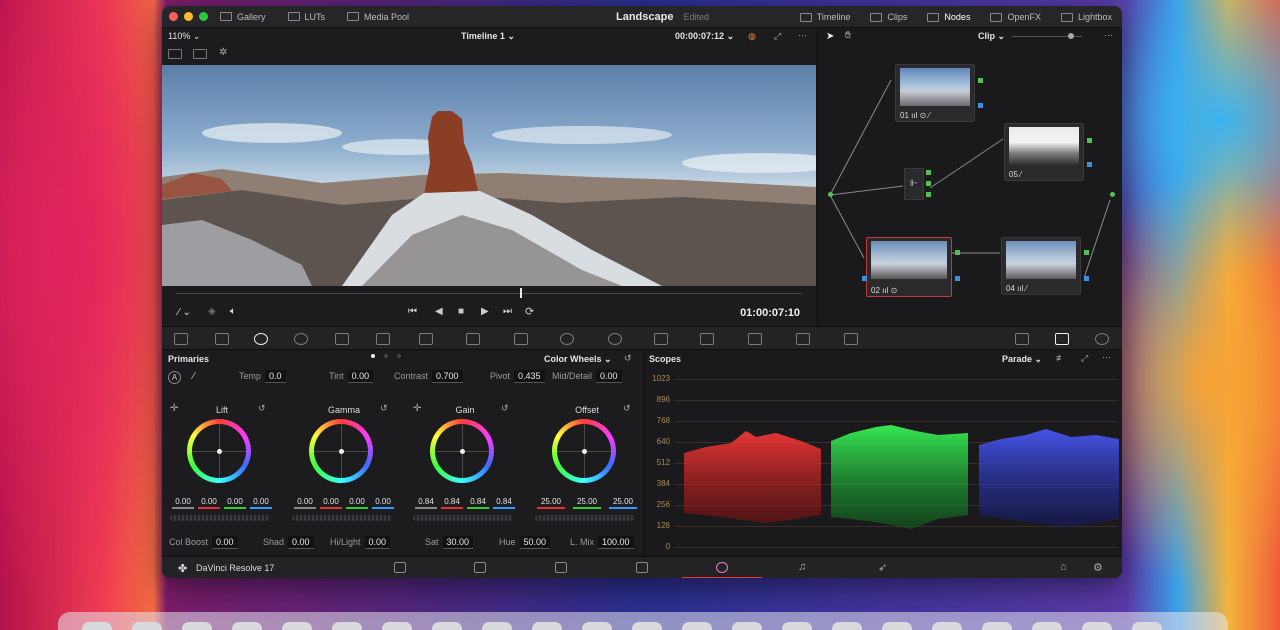  What do you see at coordinates (909, 267) in the screenshot?
I see `node-02: 02 ııl ⊙` at bounding box center [909, 267].